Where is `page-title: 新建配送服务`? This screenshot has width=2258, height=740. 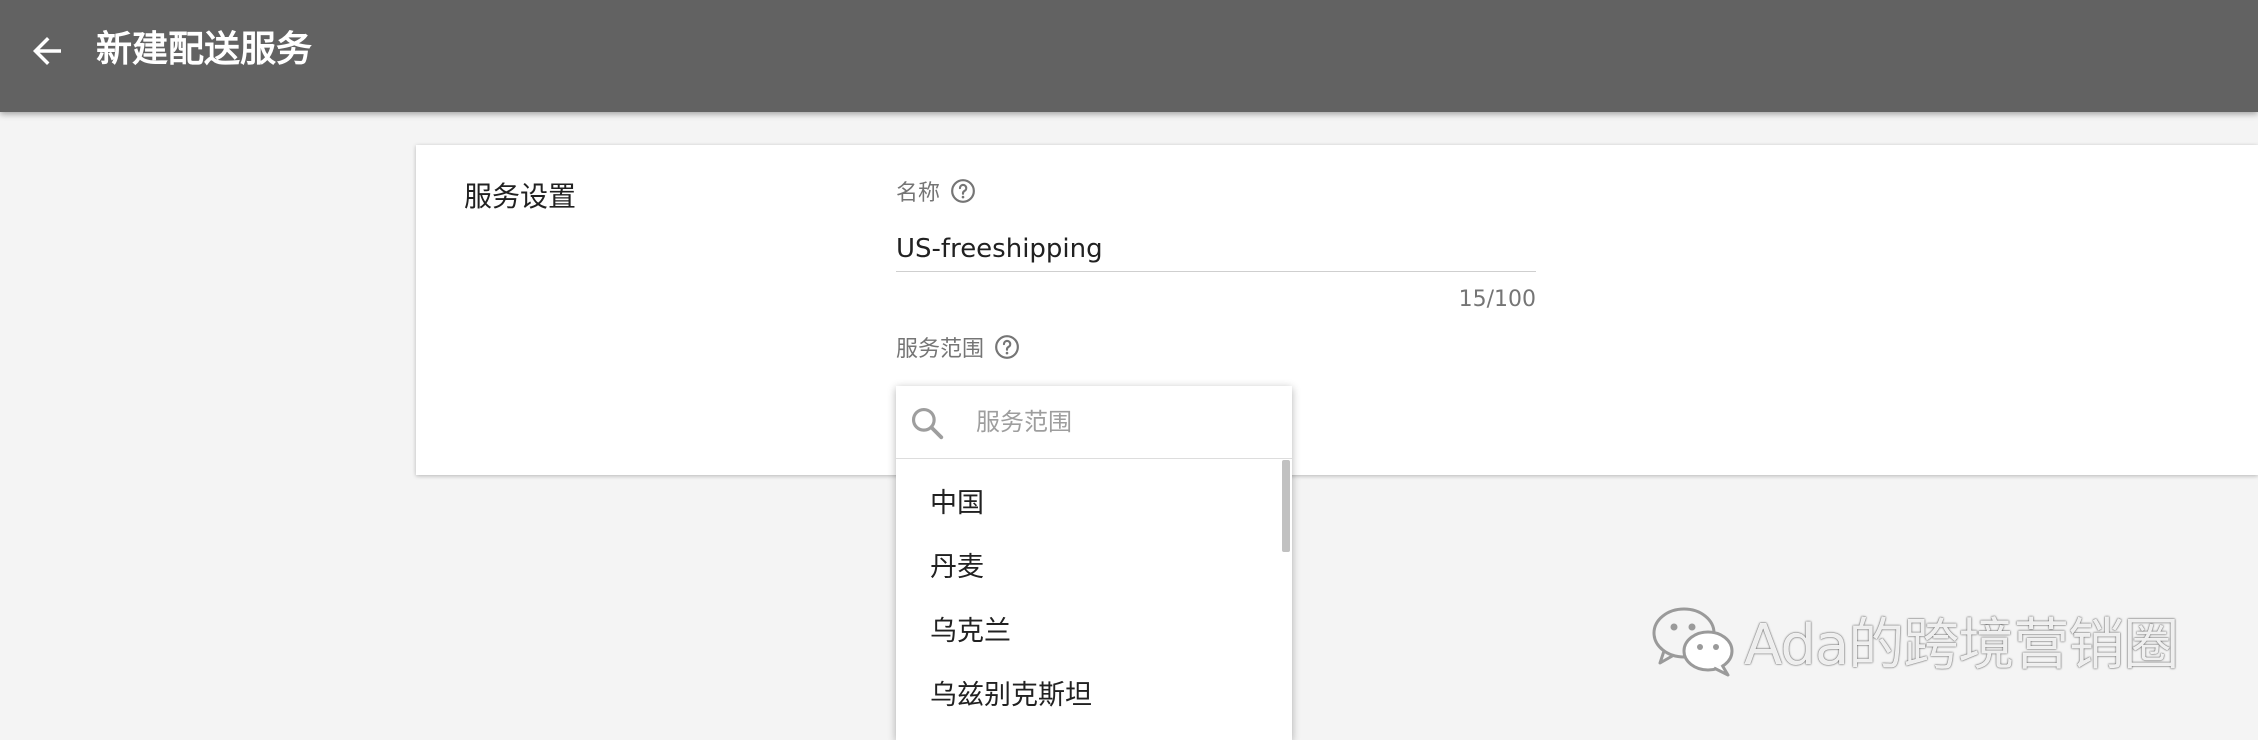 page-title: 新建配送服务 is located at coordinates (204, 49).